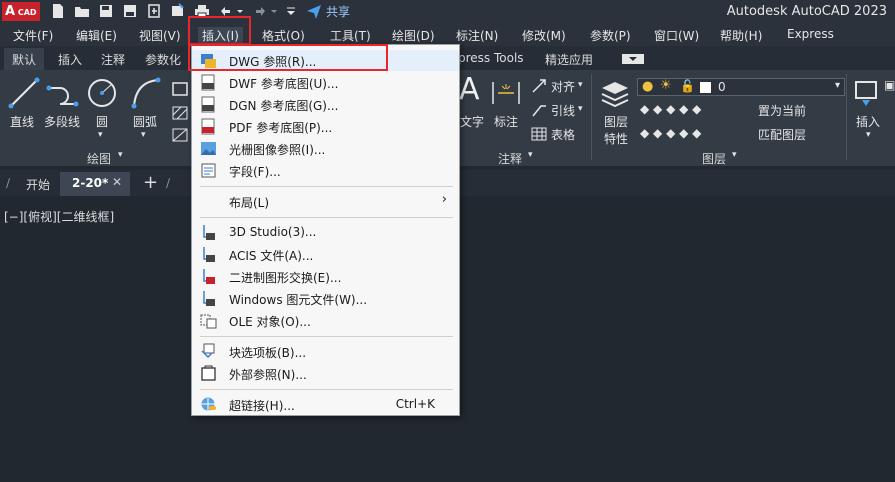 This screenshot has width=895, height=482. I want to click on customize-dropdown-icon, so click(291, 11).